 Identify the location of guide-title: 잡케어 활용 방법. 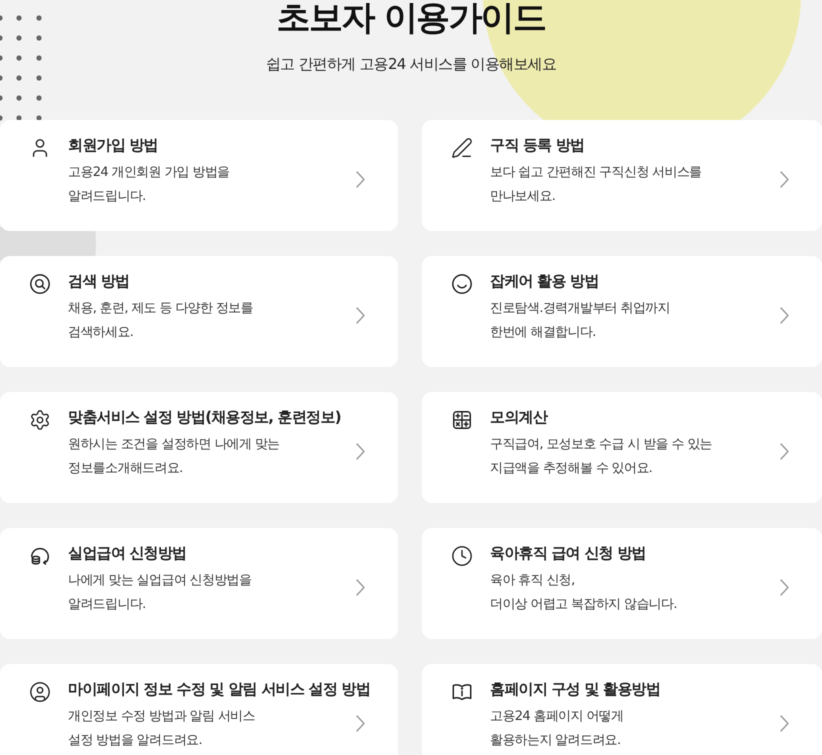
(544, 281).